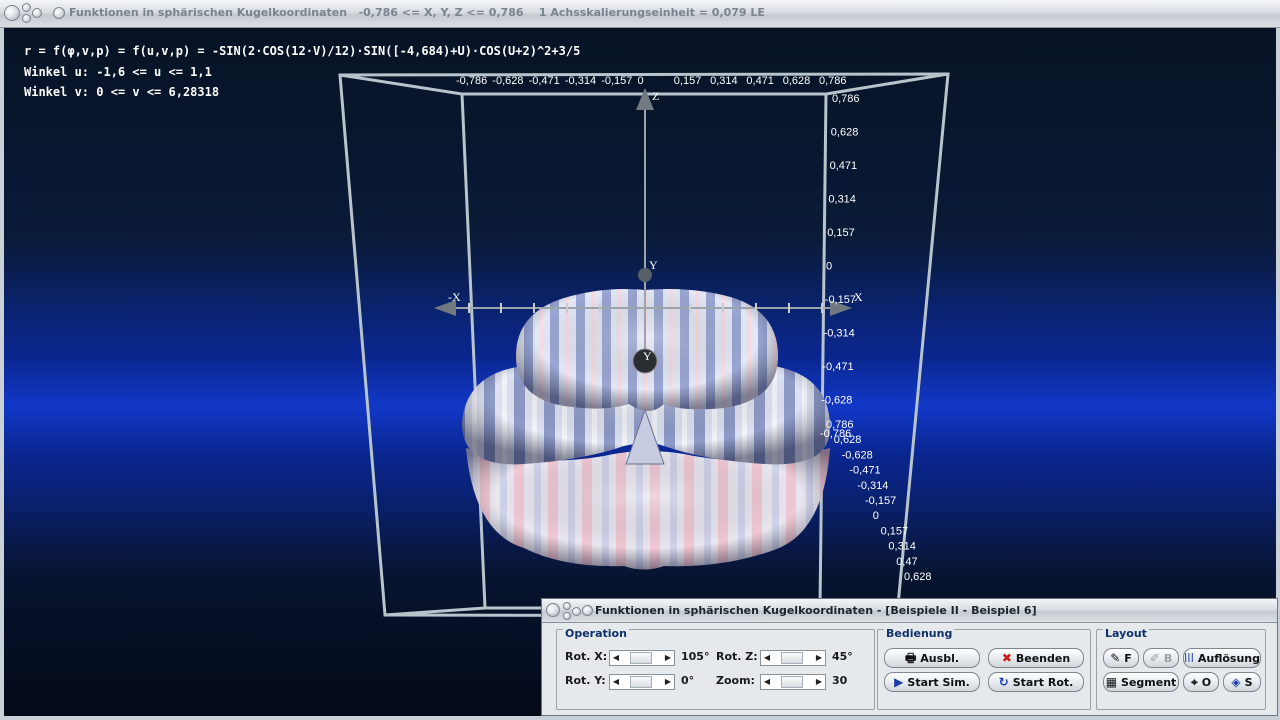 The height and width of the screenshot is (720, 1280). What do you see at coordinates (586, 656) in the screenshot?
I see `rot-x-label: Rot. X:` at bounding box center [586, 656].